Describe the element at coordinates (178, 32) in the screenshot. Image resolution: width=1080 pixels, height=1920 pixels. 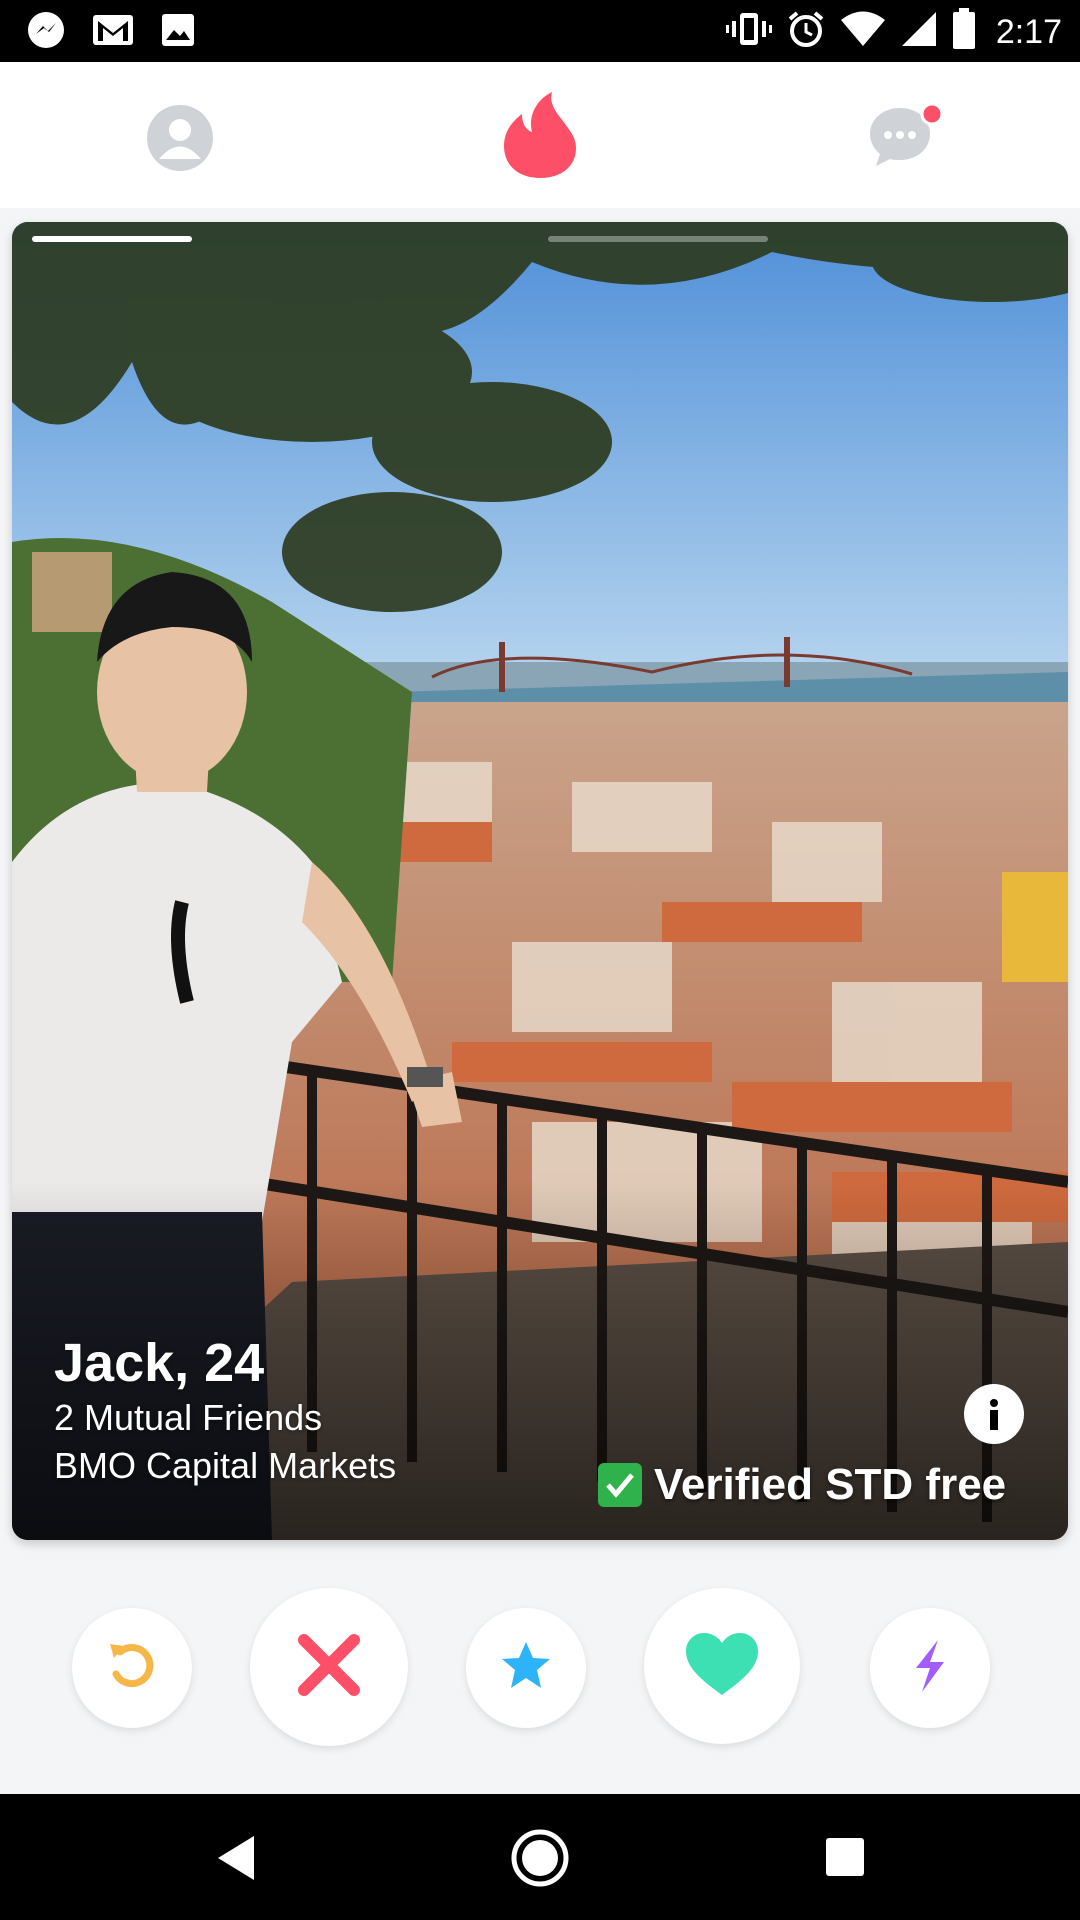
I see `image-icon` at that location.